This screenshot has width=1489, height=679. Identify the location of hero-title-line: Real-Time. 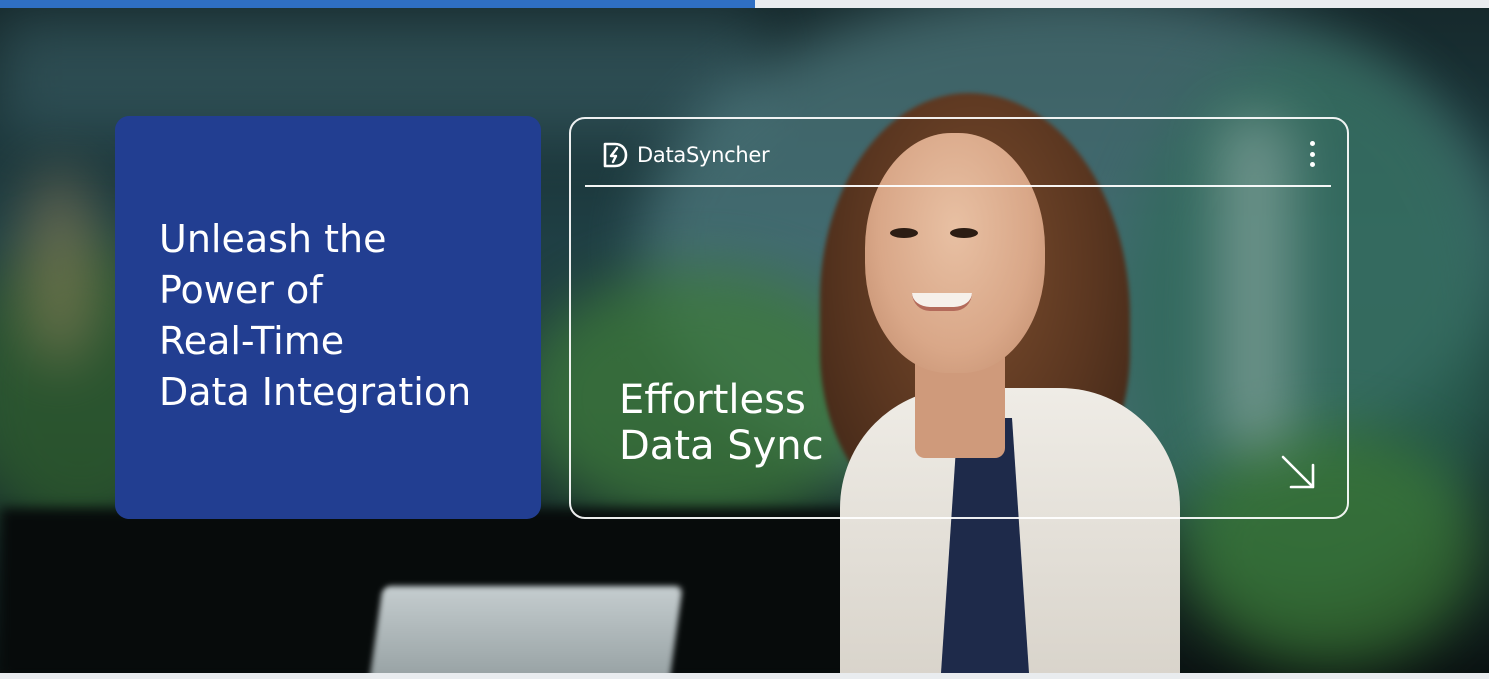
(252, 341).